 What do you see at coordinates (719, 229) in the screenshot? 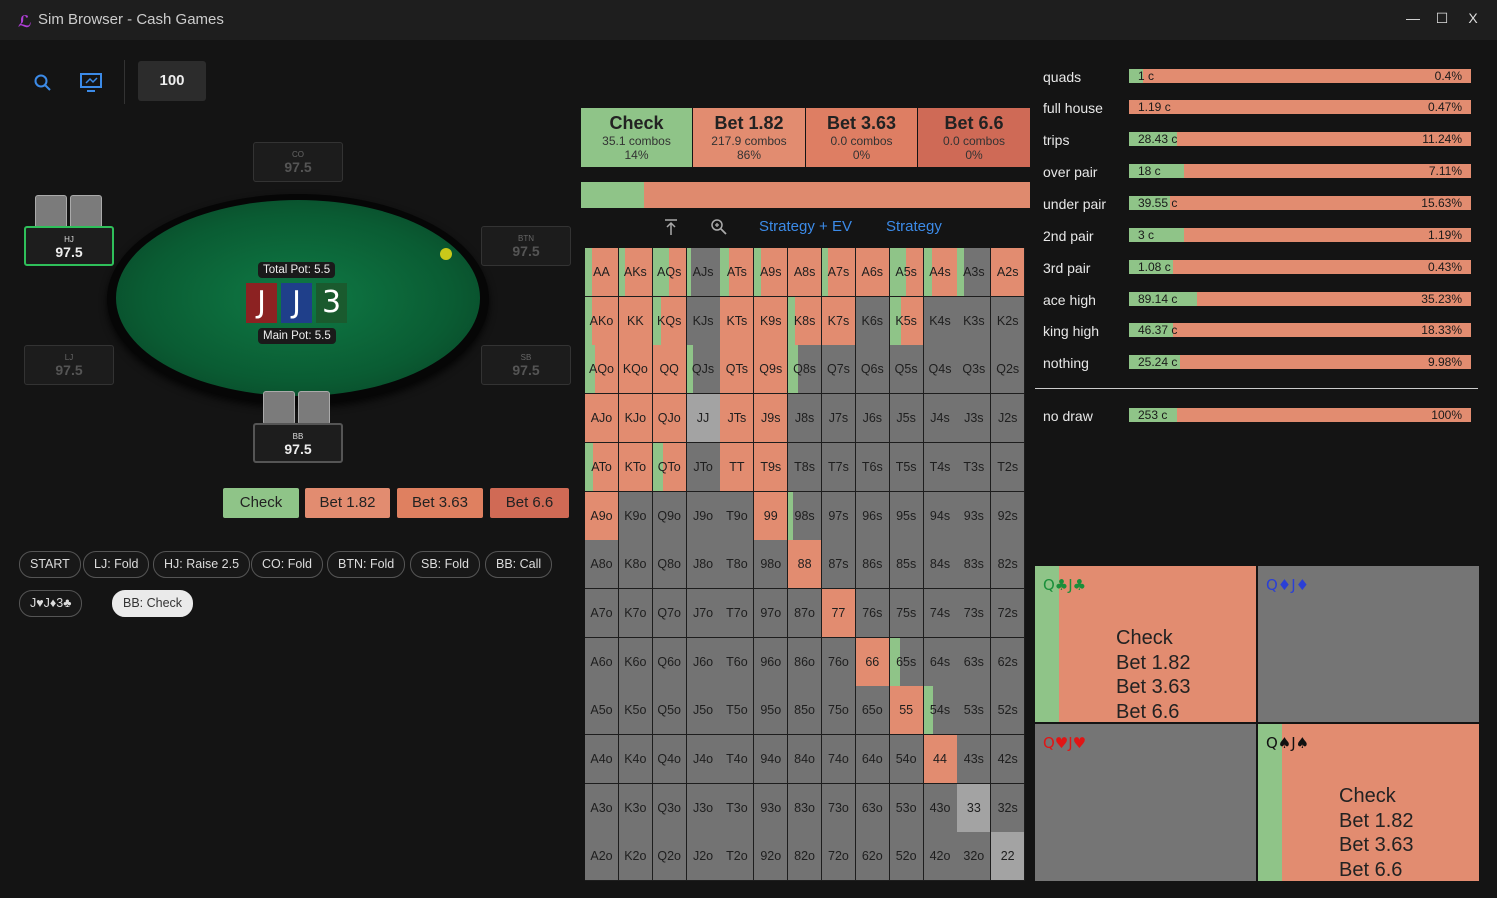
I see `zoom-icon` at bounding box center [719, 229].